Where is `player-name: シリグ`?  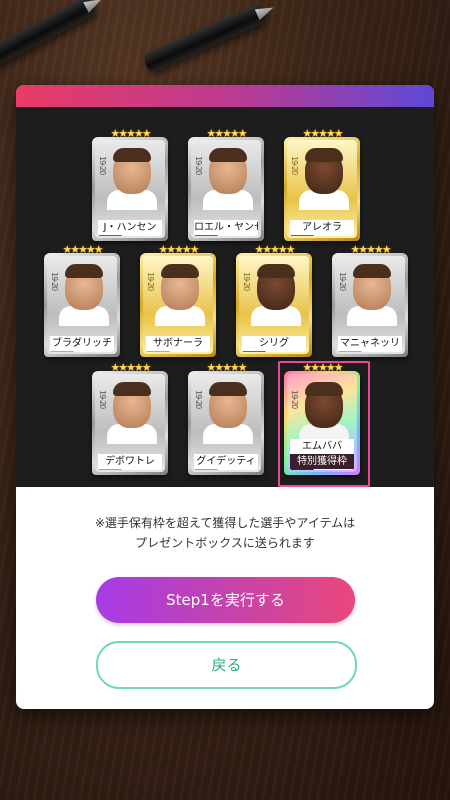 player-name: シリグ is located at coordinates (274, 343).